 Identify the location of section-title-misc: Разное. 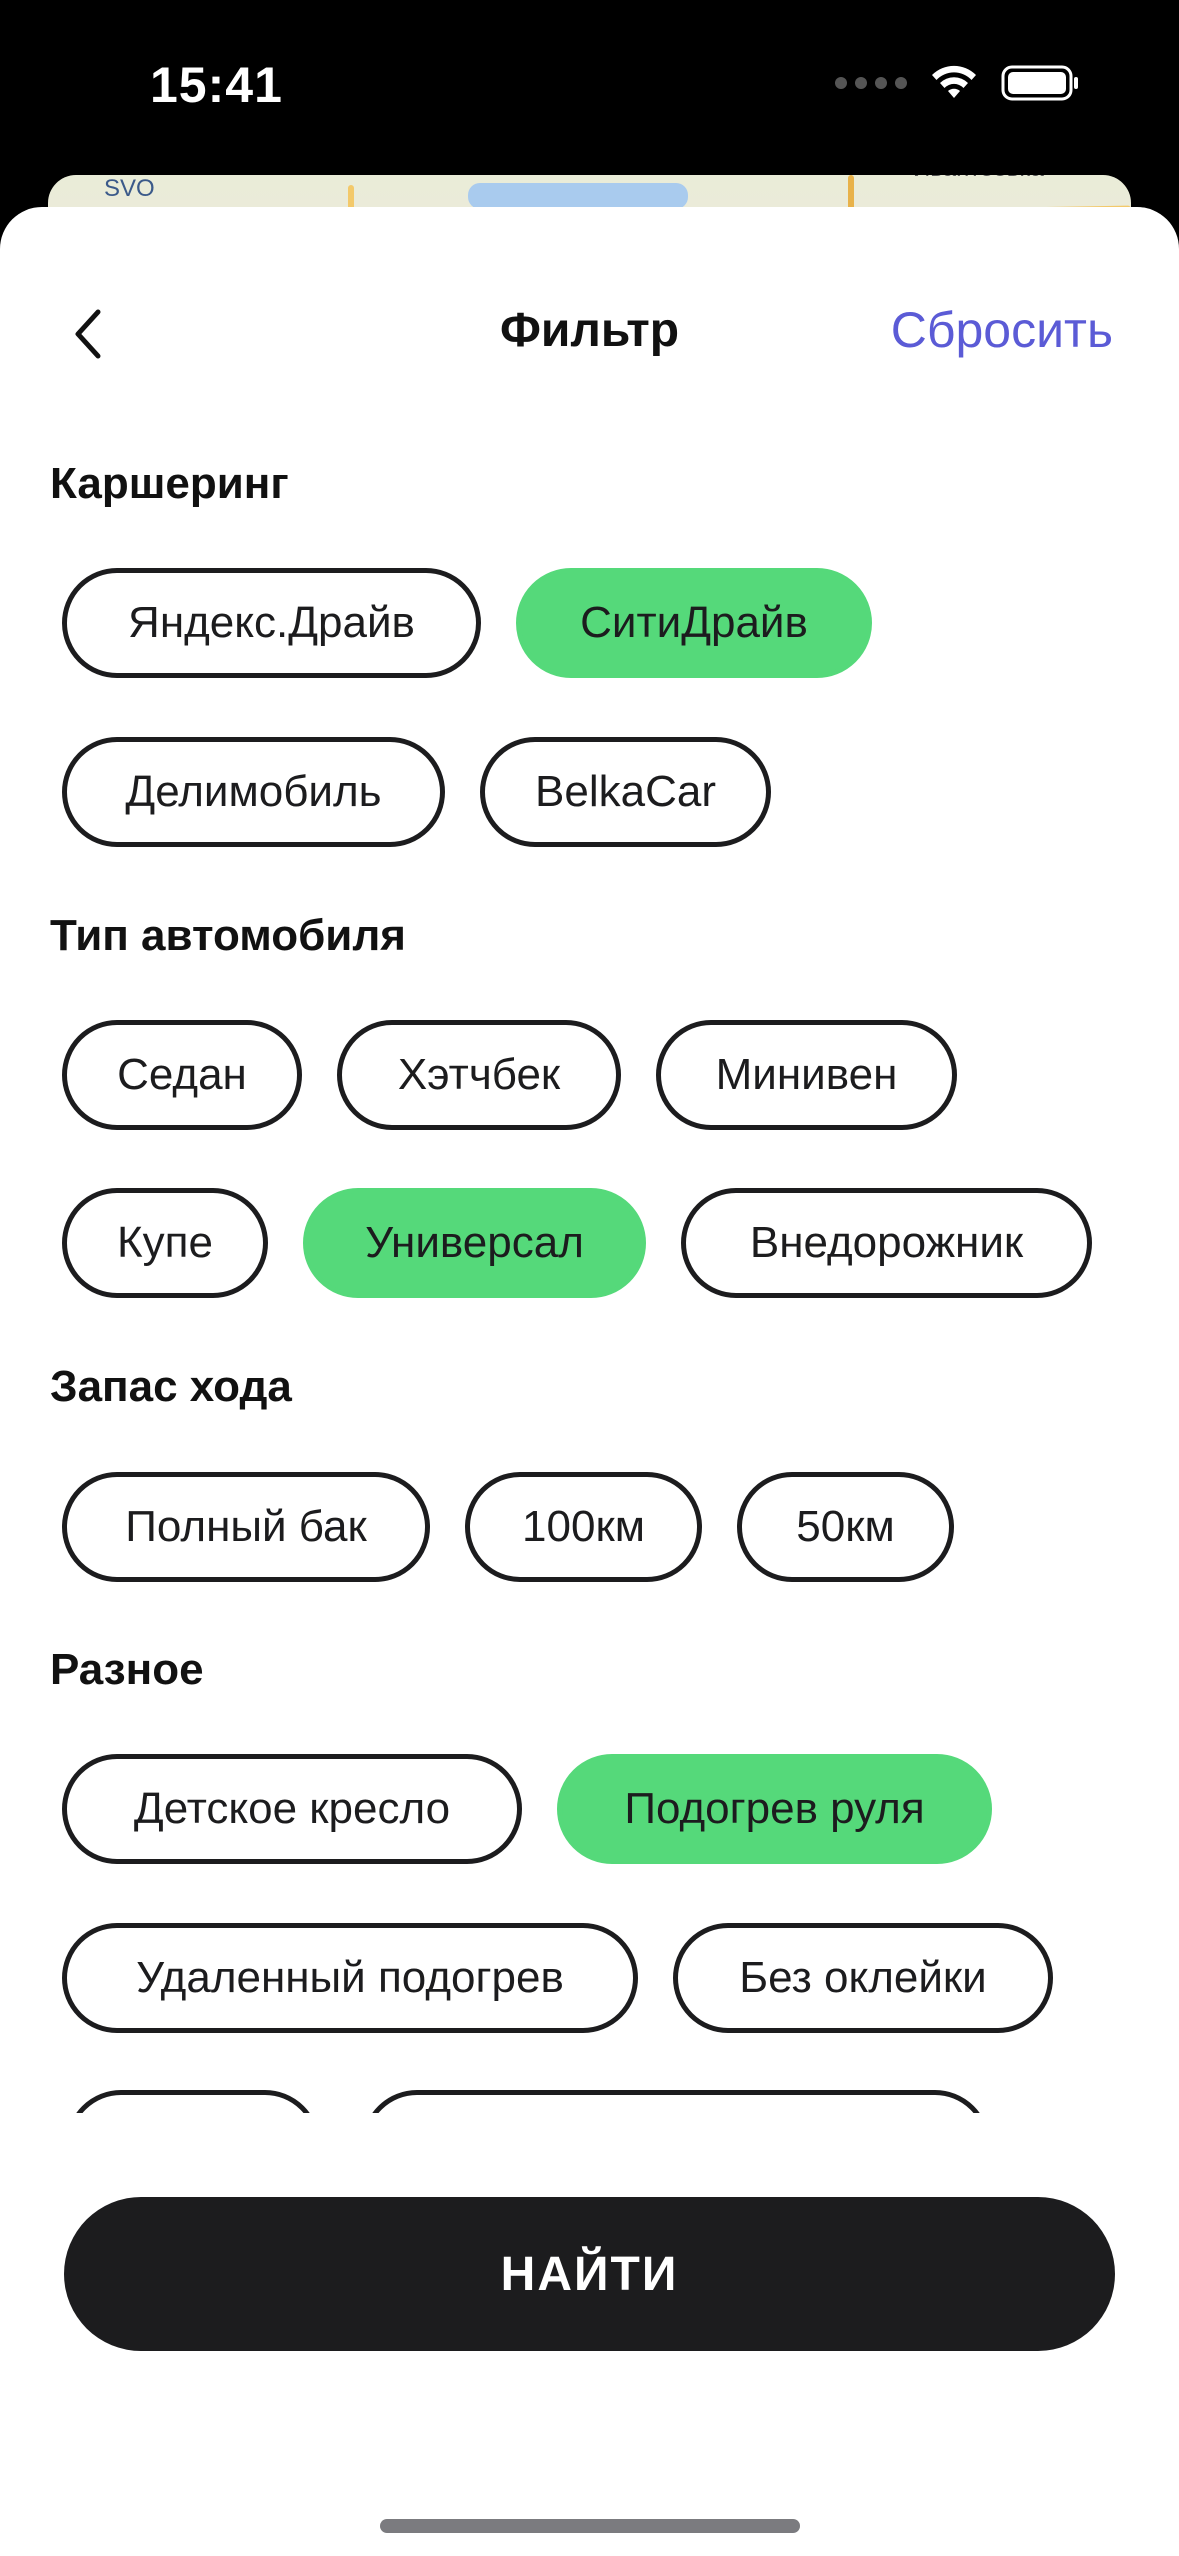
(127, 1669).